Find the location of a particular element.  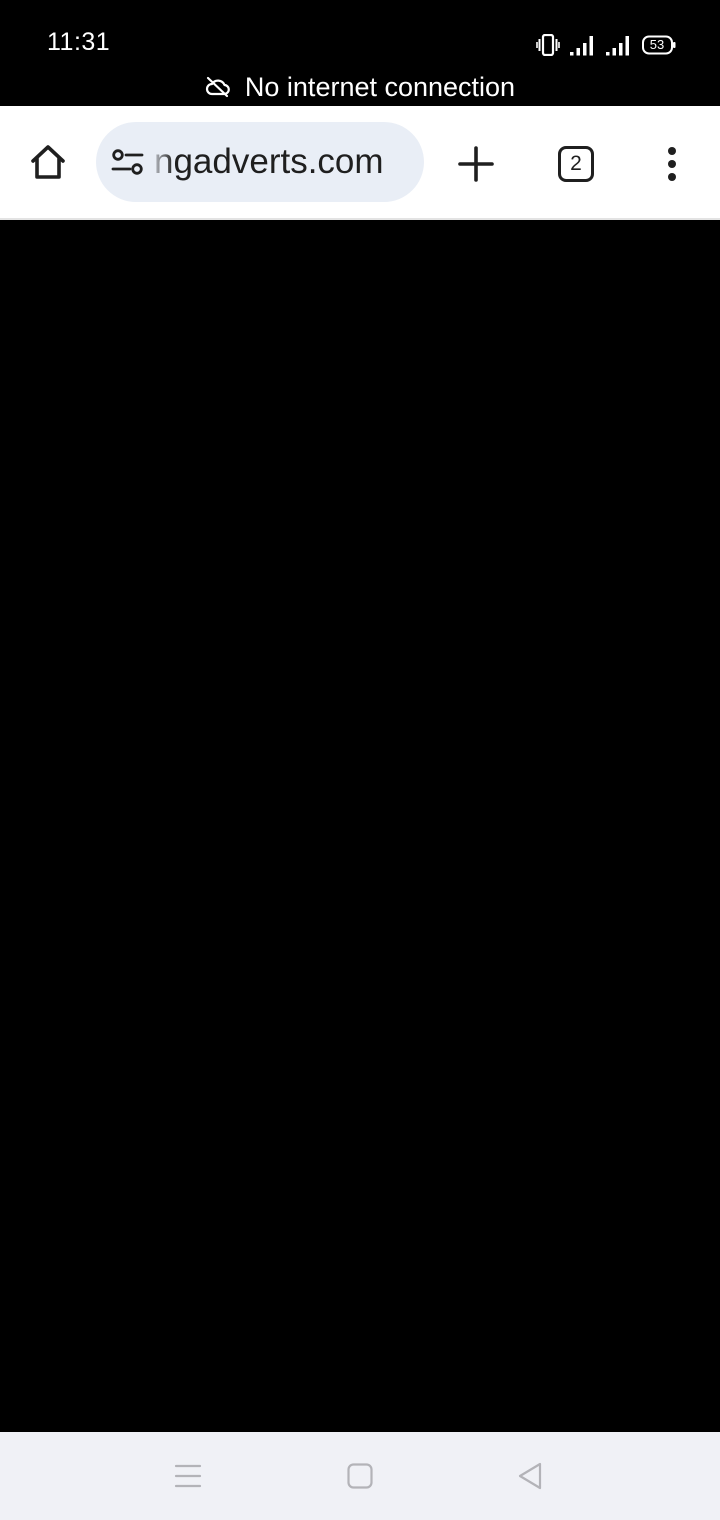

tab-switcher-button: 2 is located at coordinates (576, 164).